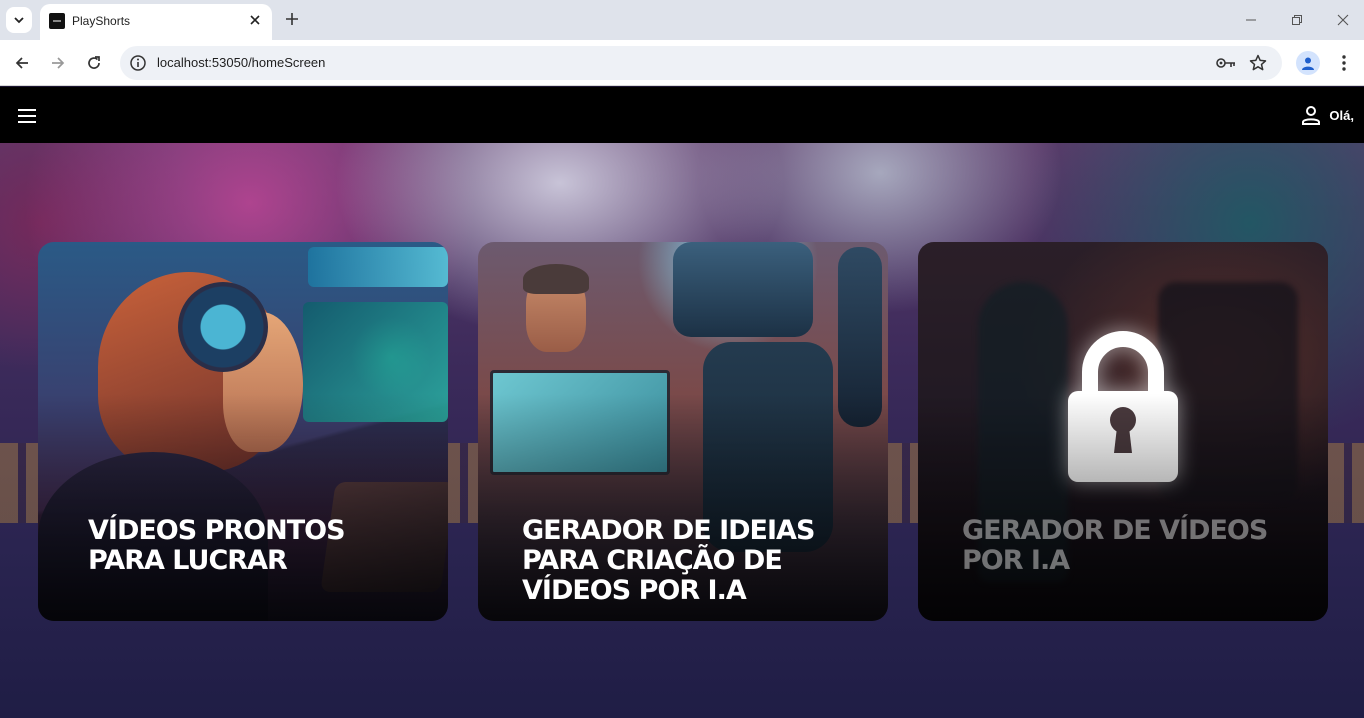 Image resolution: width=1364 pixels, height=718 pixels. I want to click on menu-button, so click(28, 115).